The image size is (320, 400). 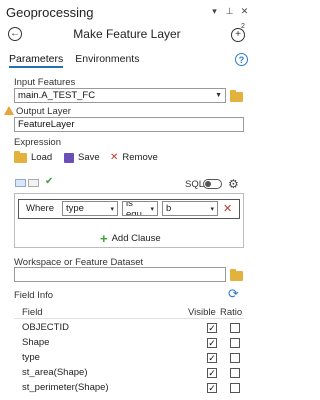 I want to click on plus-icon: +, so click(x=104, y=238).